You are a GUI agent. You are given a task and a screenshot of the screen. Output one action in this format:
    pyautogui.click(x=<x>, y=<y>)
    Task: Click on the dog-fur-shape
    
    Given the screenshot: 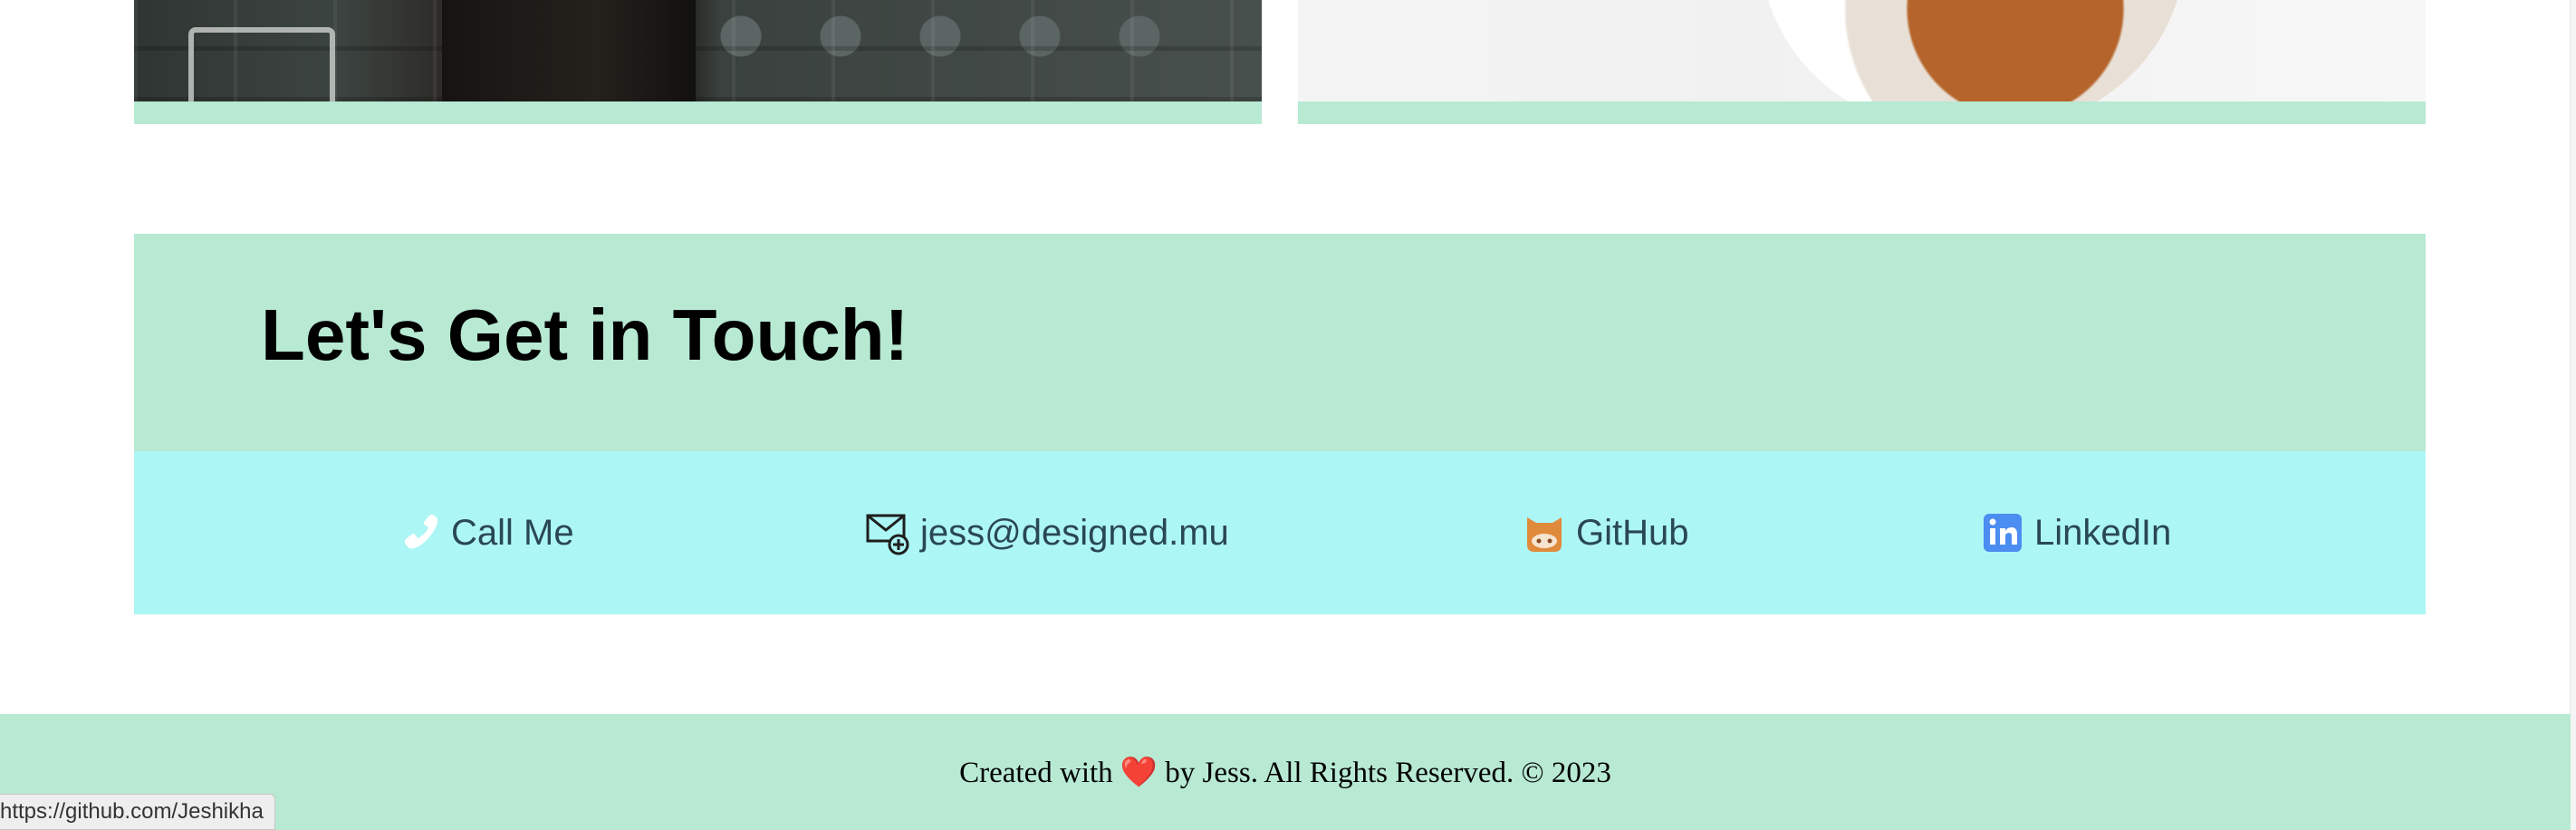 What is the action you would take?
    pyautogui.click(x=1973, y=50)
    